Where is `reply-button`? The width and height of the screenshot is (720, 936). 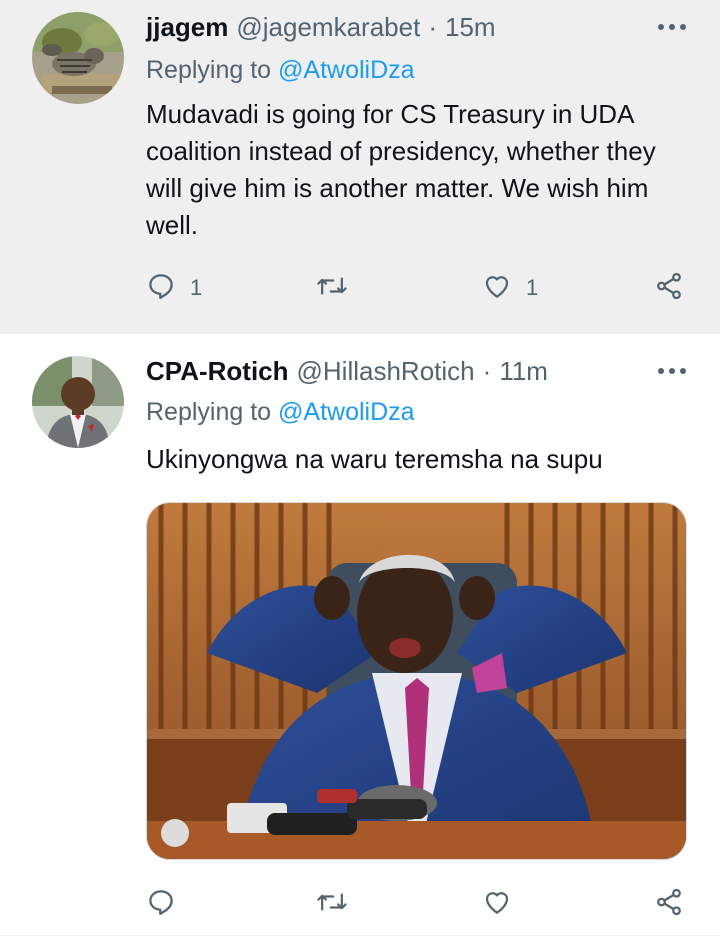
reply-button is located at coordinates (168, 904).